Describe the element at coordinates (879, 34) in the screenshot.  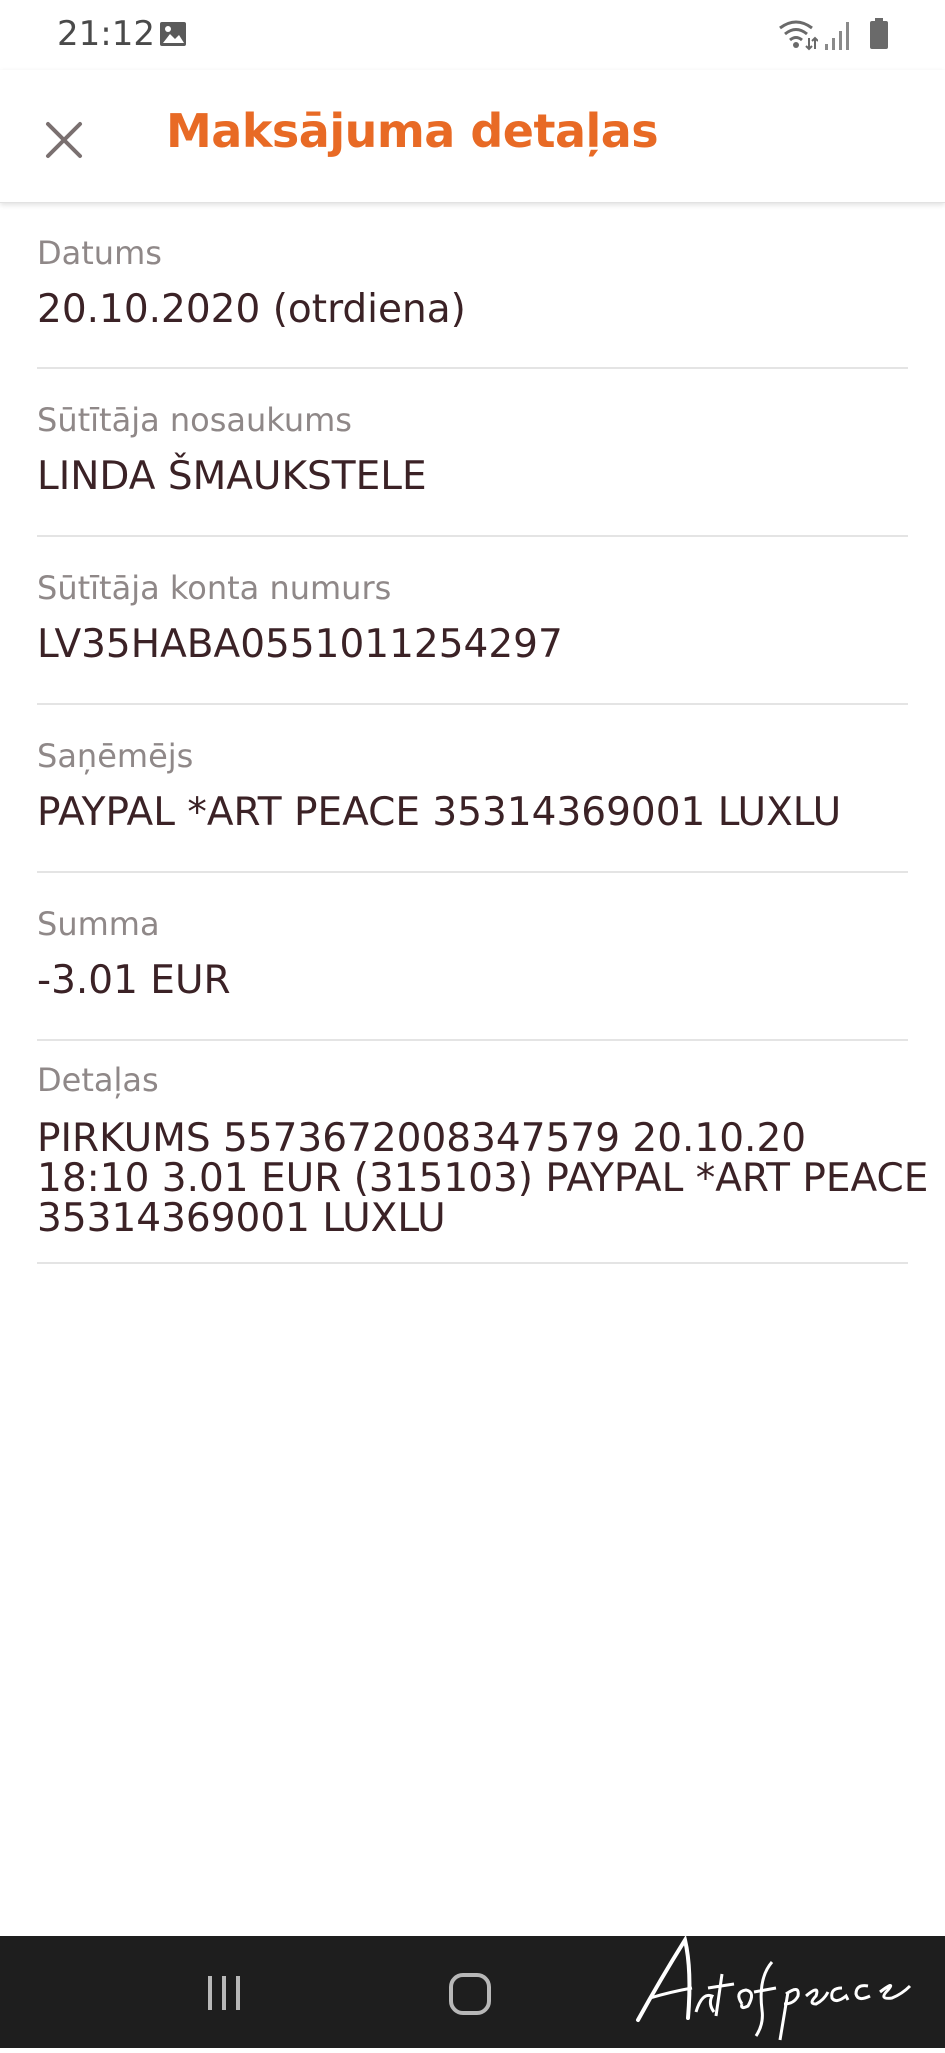
I see `battery-icon` at that location.